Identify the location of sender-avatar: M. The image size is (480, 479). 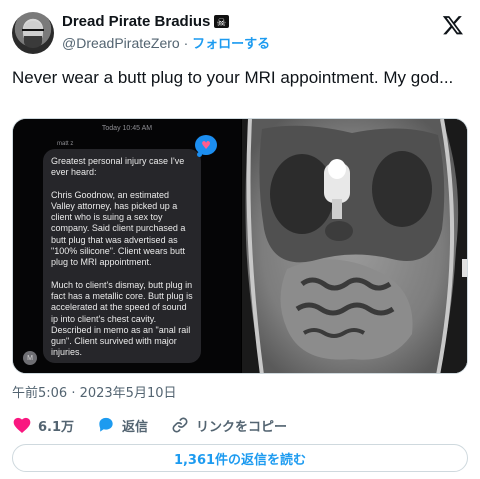
(30, 358).